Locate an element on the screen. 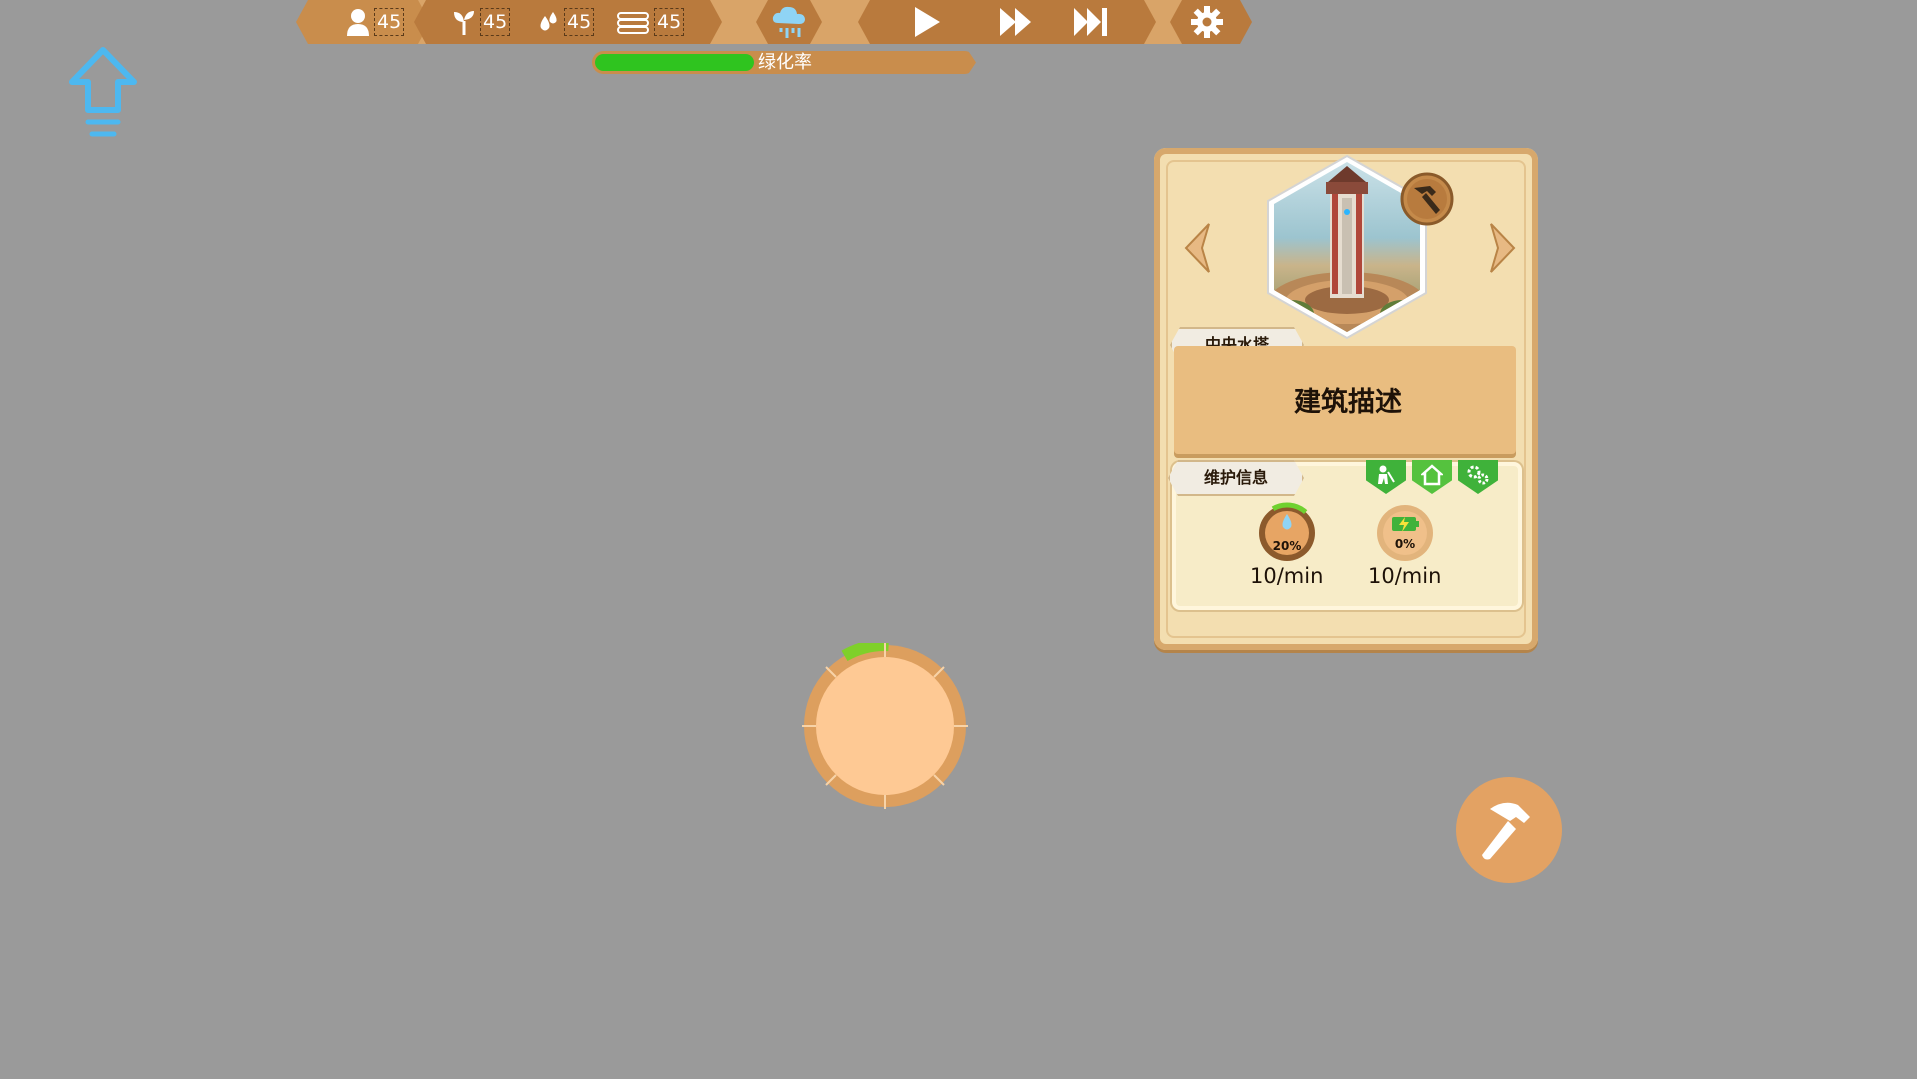 This screenshot has width=1917, height=1079. skip-forward-icon is located at coordinates (1090, 22).